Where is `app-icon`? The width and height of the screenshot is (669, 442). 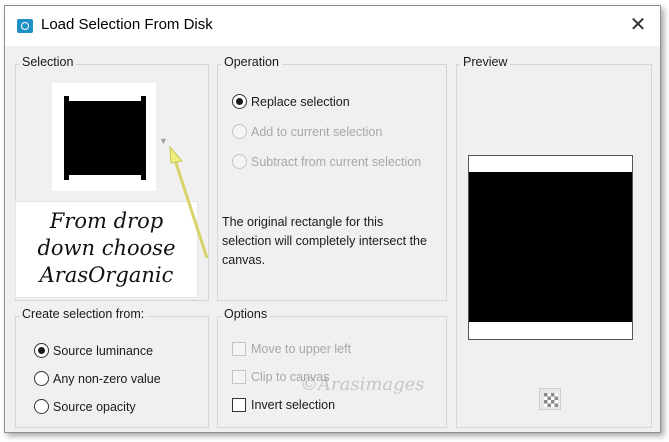 app-icon is located at coordinates (25, 26).